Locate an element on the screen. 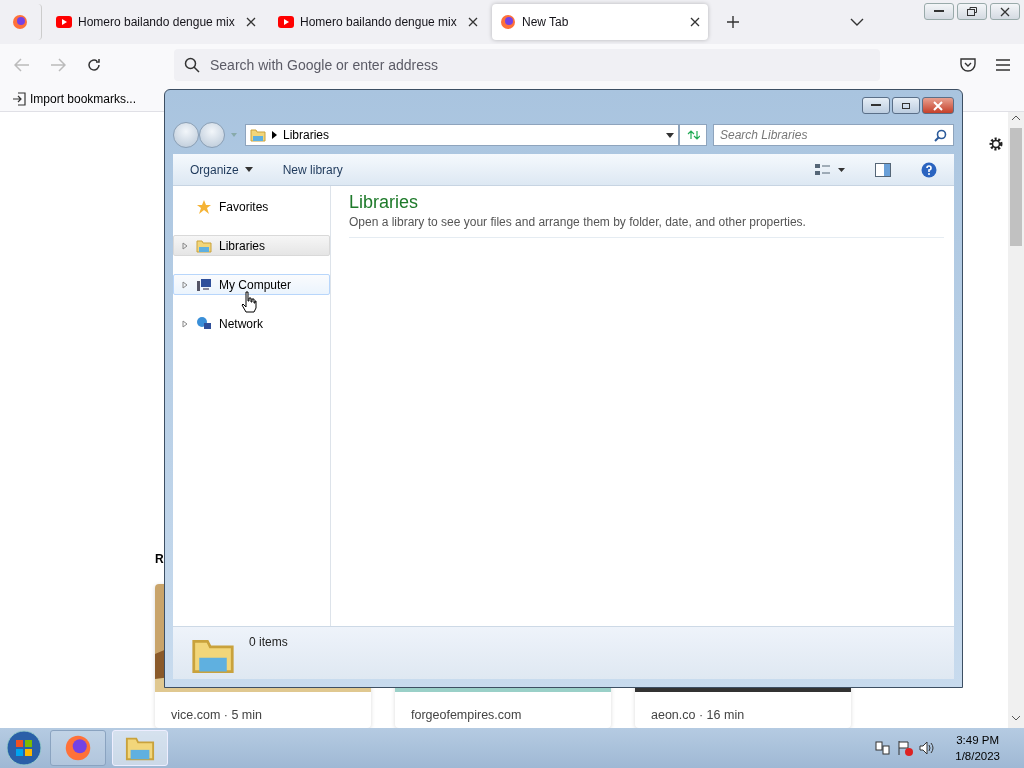 This screenshot has width=1024, height=768. settings-icon is located at coordinates (996, 144).